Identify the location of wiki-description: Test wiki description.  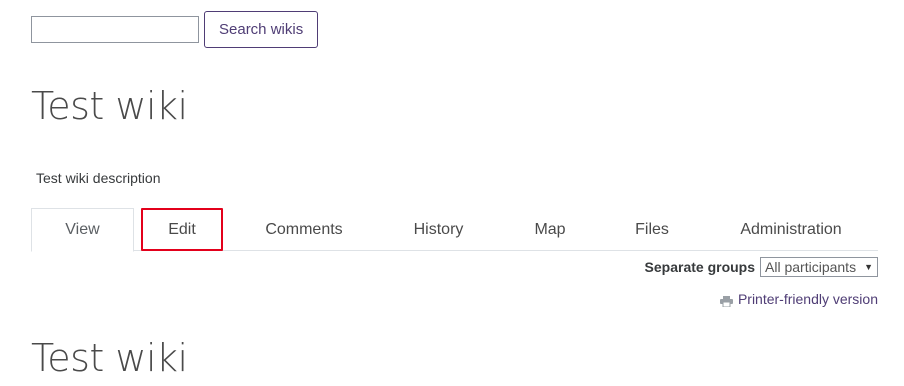
(98, 178).